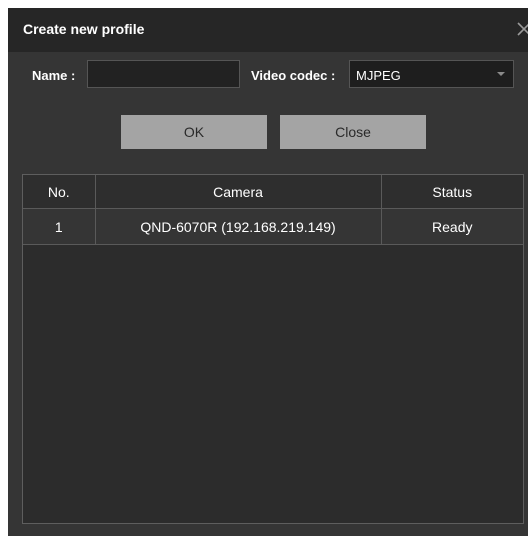 This screenshot has width=528, height=536. What do you see at coordinates (54, 75) in the screenshot?
I see `name-label: Name :` at bounding box center [54, 75].